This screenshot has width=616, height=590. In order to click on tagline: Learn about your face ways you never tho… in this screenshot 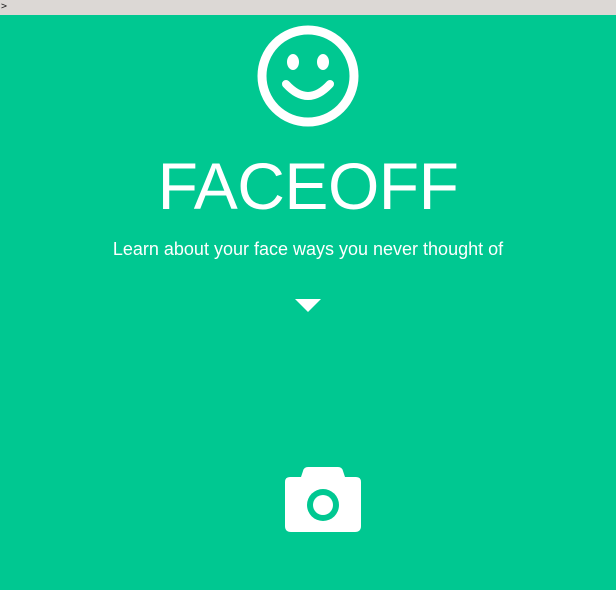, I will do `click(308, 249)`.